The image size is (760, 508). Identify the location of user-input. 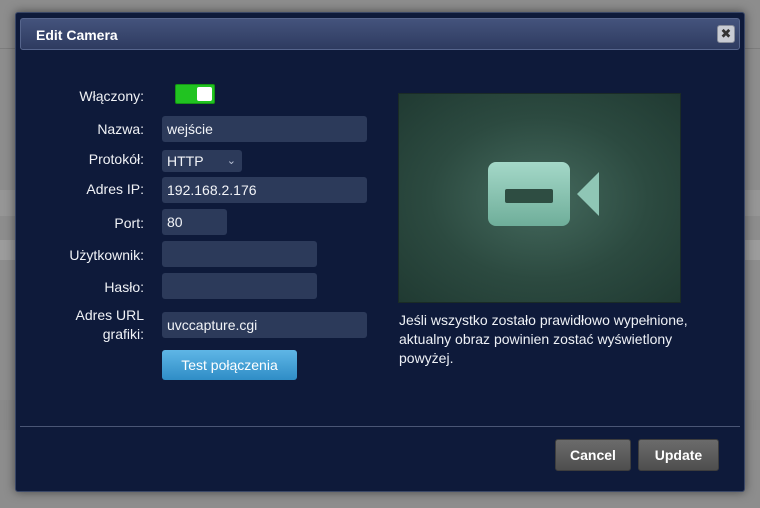
(239, 254).